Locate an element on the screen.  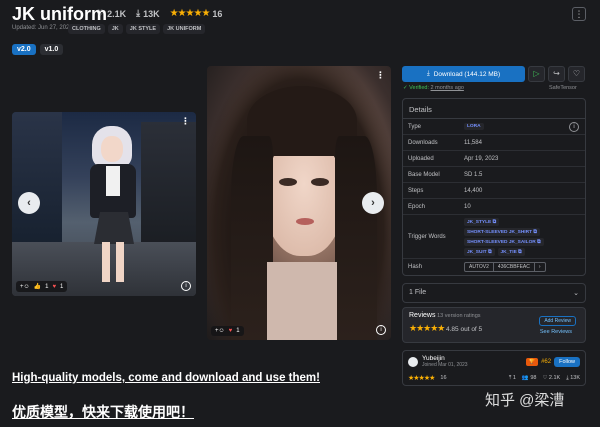
verified-status: ✓ Verified: 2 months ago is located at coordinates (433, 88).